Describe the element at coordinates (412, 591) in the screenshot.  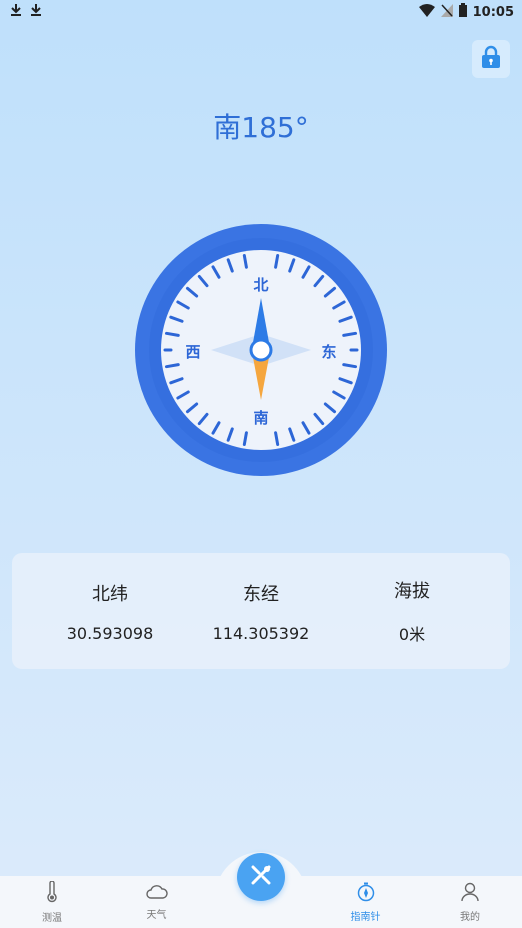
I see `altitude-label: 海拔` at that location.